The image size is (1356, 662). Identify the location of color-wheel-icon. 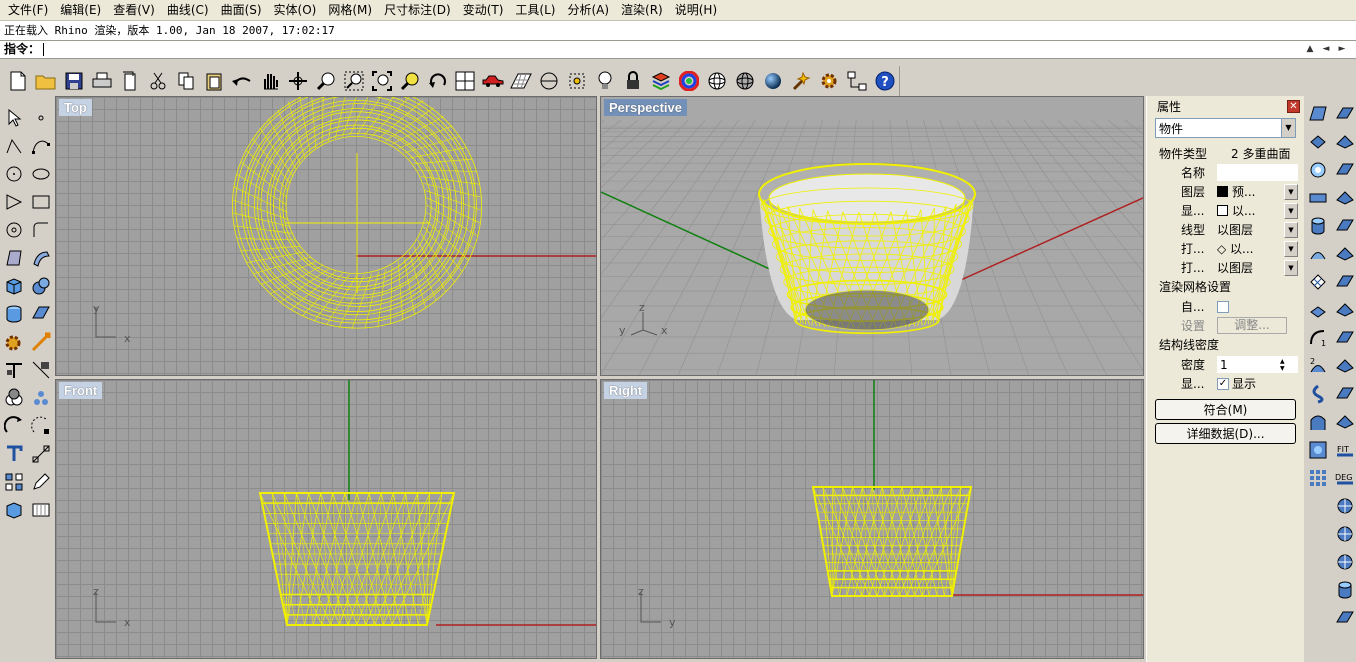
(689, 81).